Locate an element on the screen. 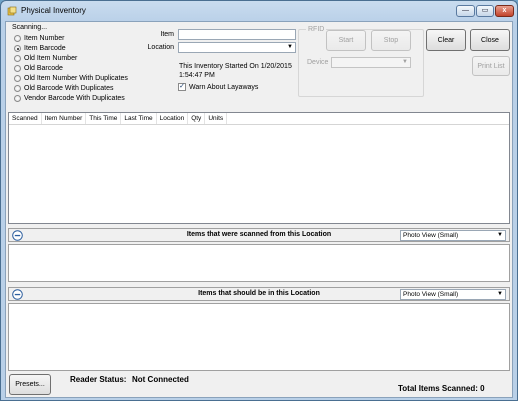  scanned-view-value: Photo View (Small) is located at coordinates (431, 235).